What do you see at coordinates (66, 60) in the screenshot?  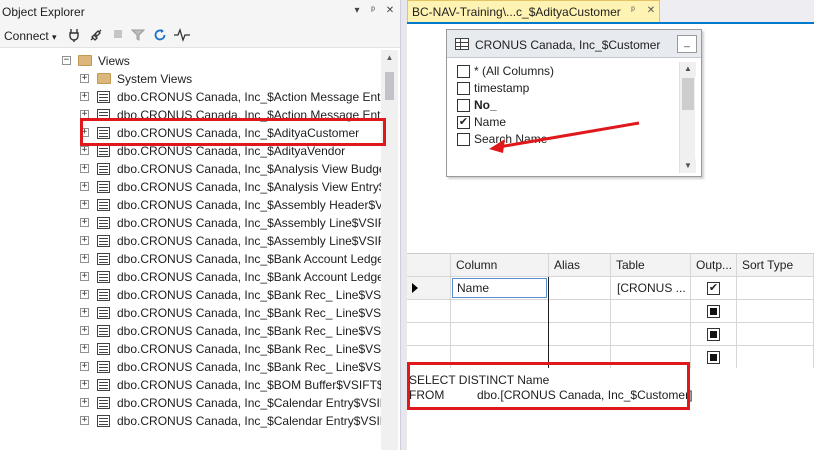 I see `collapse-icon: −` at bounding box center [66, 60].